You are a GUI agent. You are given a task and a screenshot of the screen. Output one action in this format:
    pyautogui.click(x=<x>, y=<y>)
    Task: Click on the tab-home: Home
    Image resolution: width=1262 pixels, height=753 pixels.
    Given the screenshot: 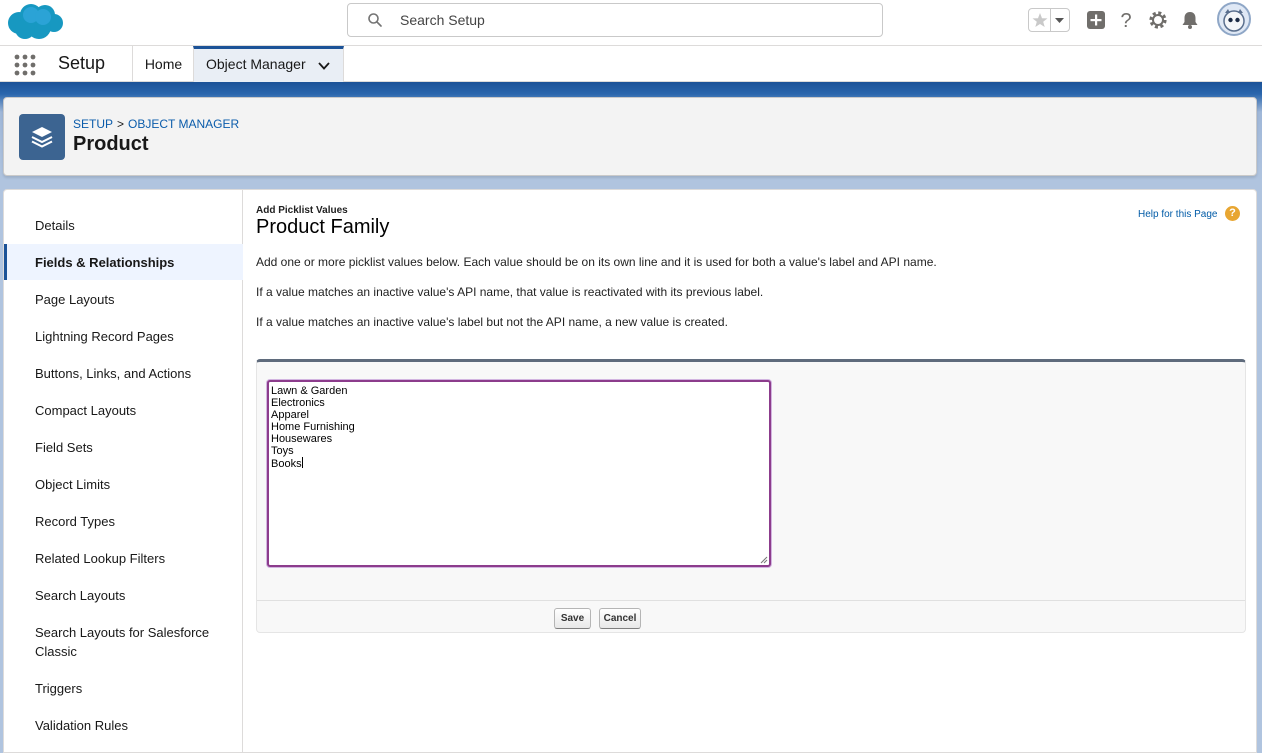 What is the action you would take?
    pyautogui.click(x=163, y=64)
    